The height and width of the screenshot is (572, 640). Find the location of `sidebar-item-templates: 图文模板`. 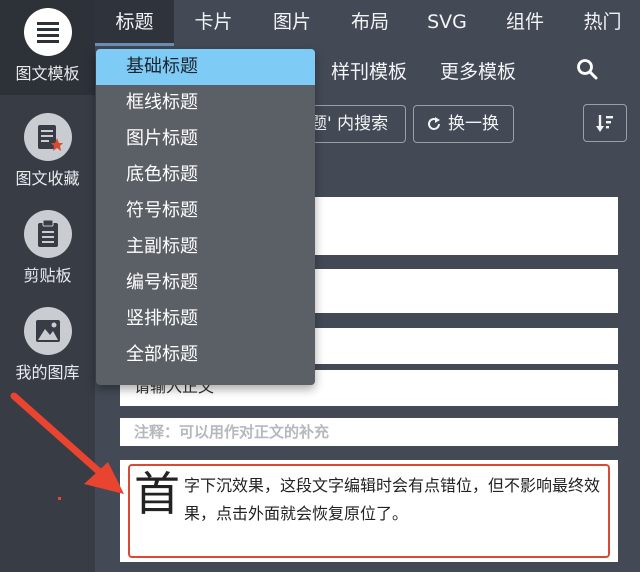

sidebar-item-templates: 图文模板 is located at coordinates (47, 47).